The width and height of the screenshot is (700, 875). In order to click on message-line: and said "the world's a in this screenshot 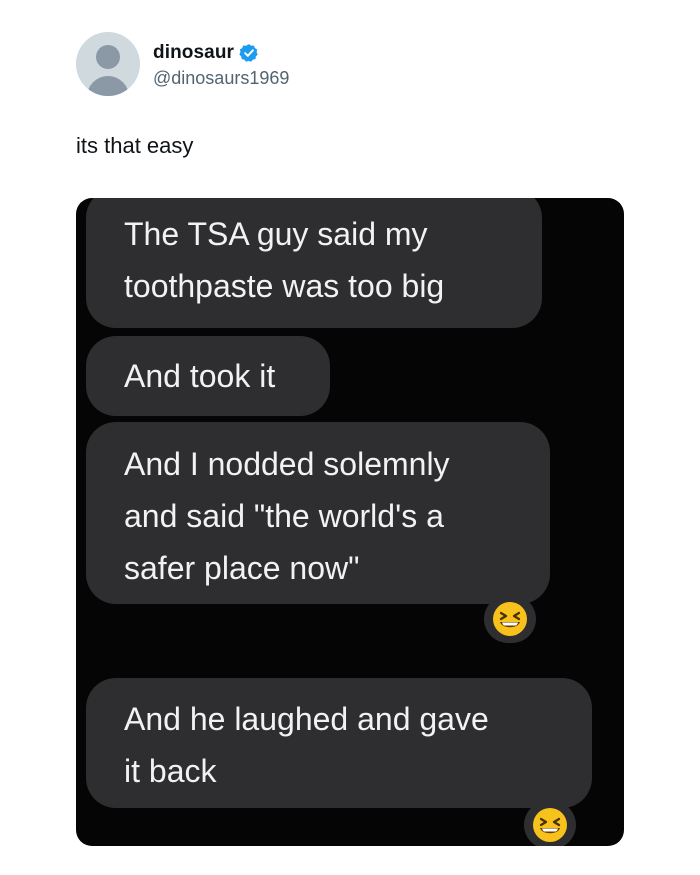, I will do `click(284, 516)`.